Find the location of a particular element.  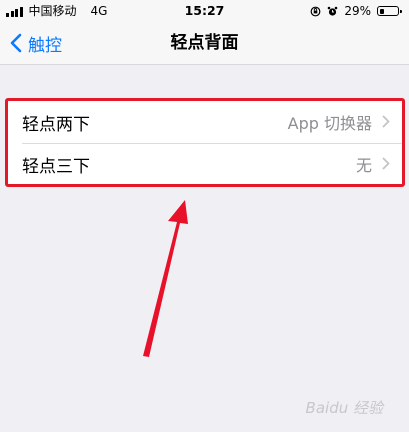

watermark: Baidu 经验 is located at coordinates (344, 408).